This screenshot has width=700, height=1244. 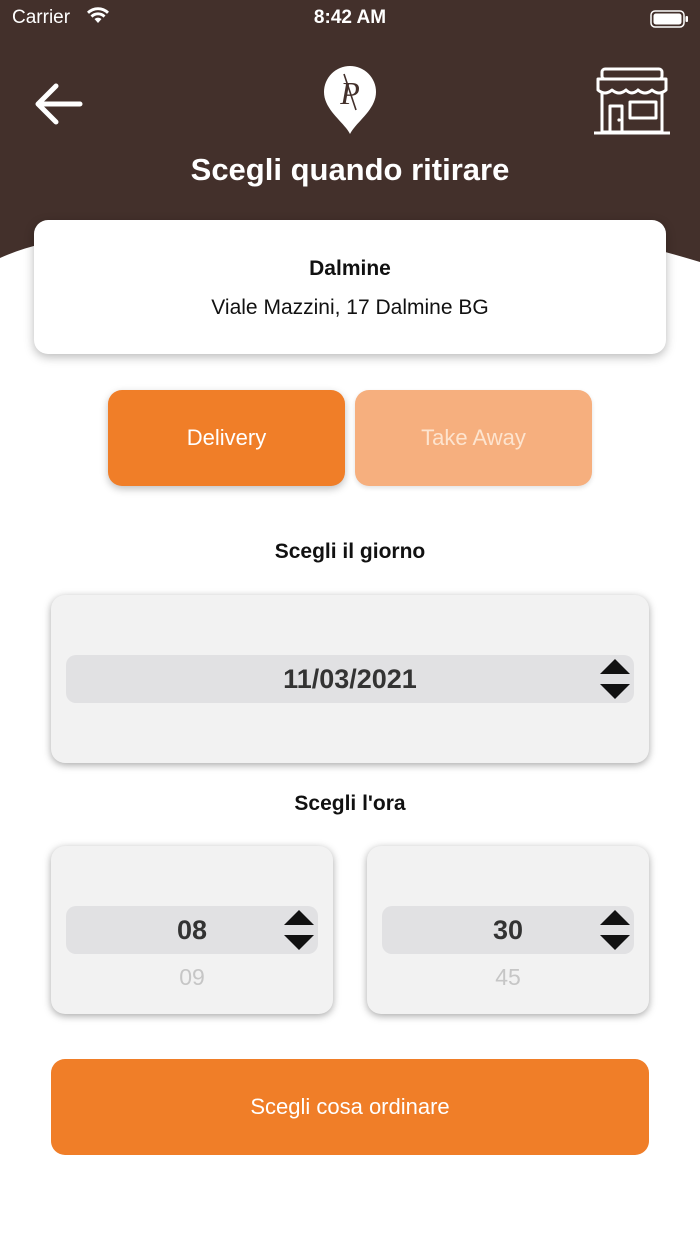 What do you see at coordinates (350, 1107) in the screenshot?
I see `choose-order-button: Scegli cosa ordinare` at bounding box center [350, 1107].